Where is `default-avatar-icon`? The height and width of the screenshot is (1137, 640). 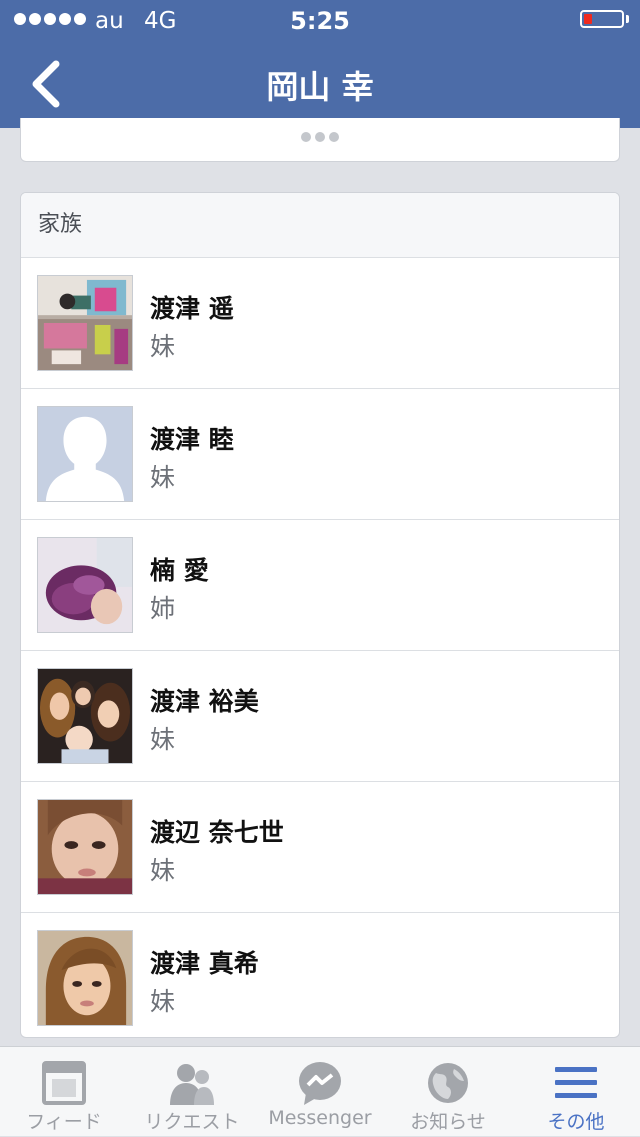 default-avatar-icon is located at coordinates (85, 454).